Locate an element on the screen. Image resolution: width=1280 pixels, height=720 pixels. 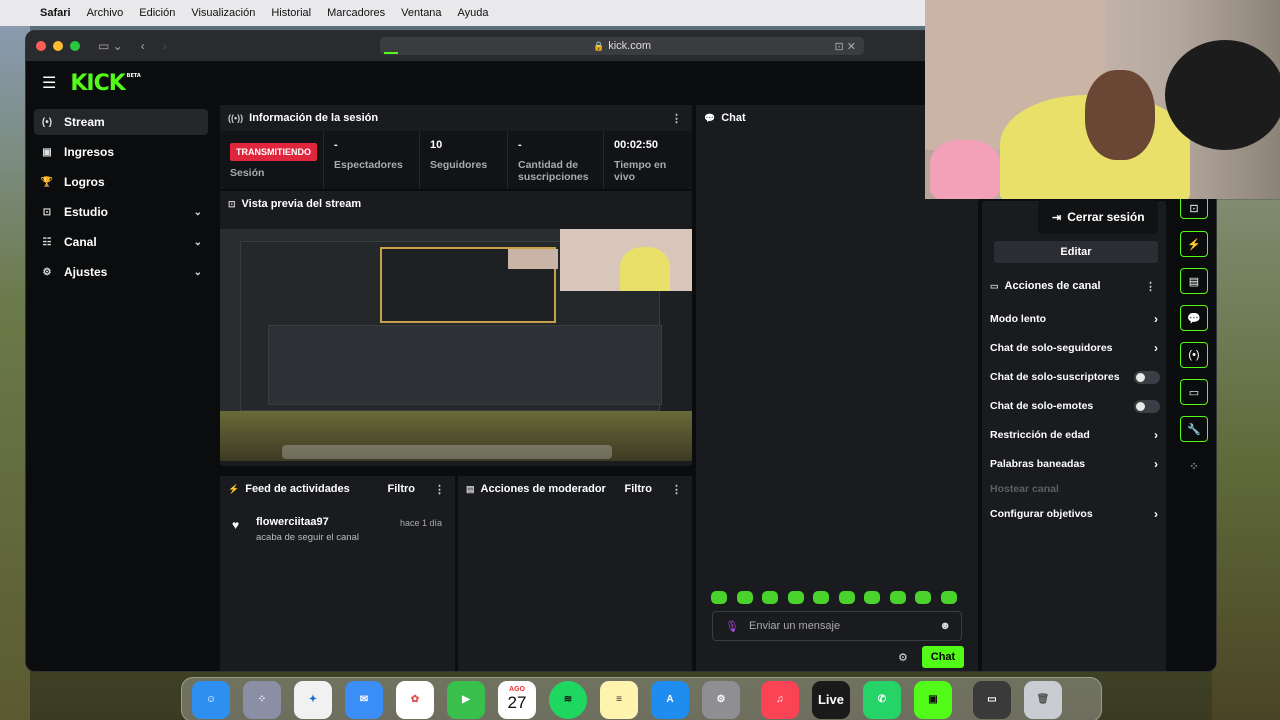
live-window-thumbnail-icon: ▭ is located at coordinates (992, 699).